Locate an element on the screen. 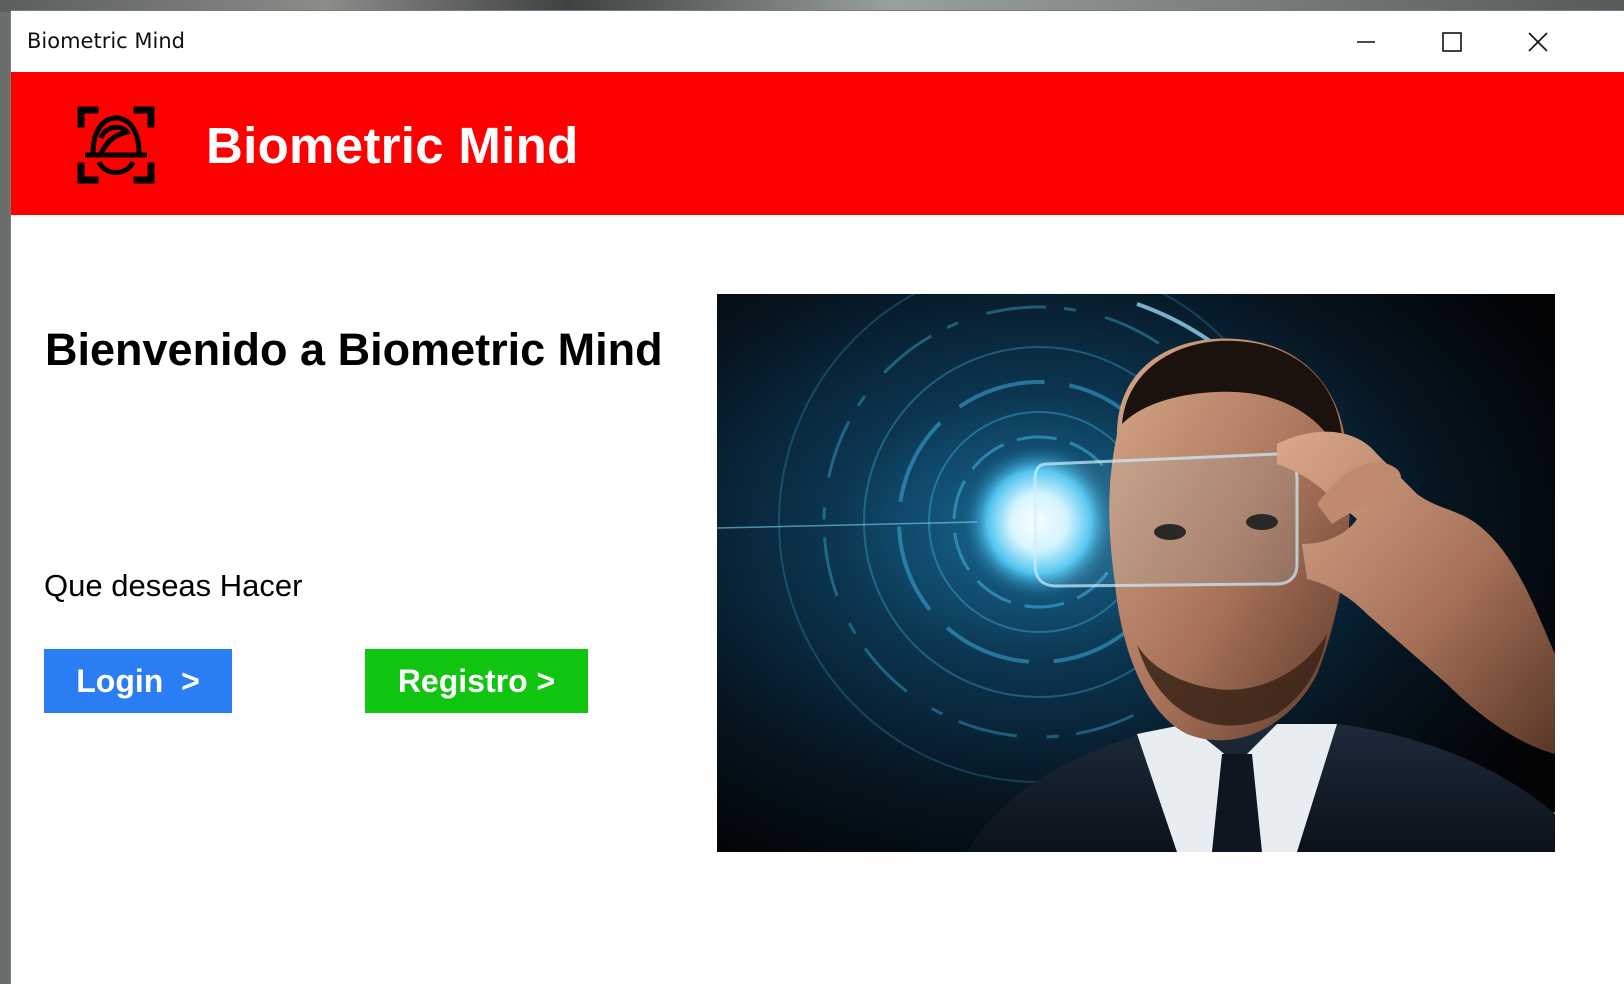  header-banner: Biometric Mind is located at coordinates (817, 143).